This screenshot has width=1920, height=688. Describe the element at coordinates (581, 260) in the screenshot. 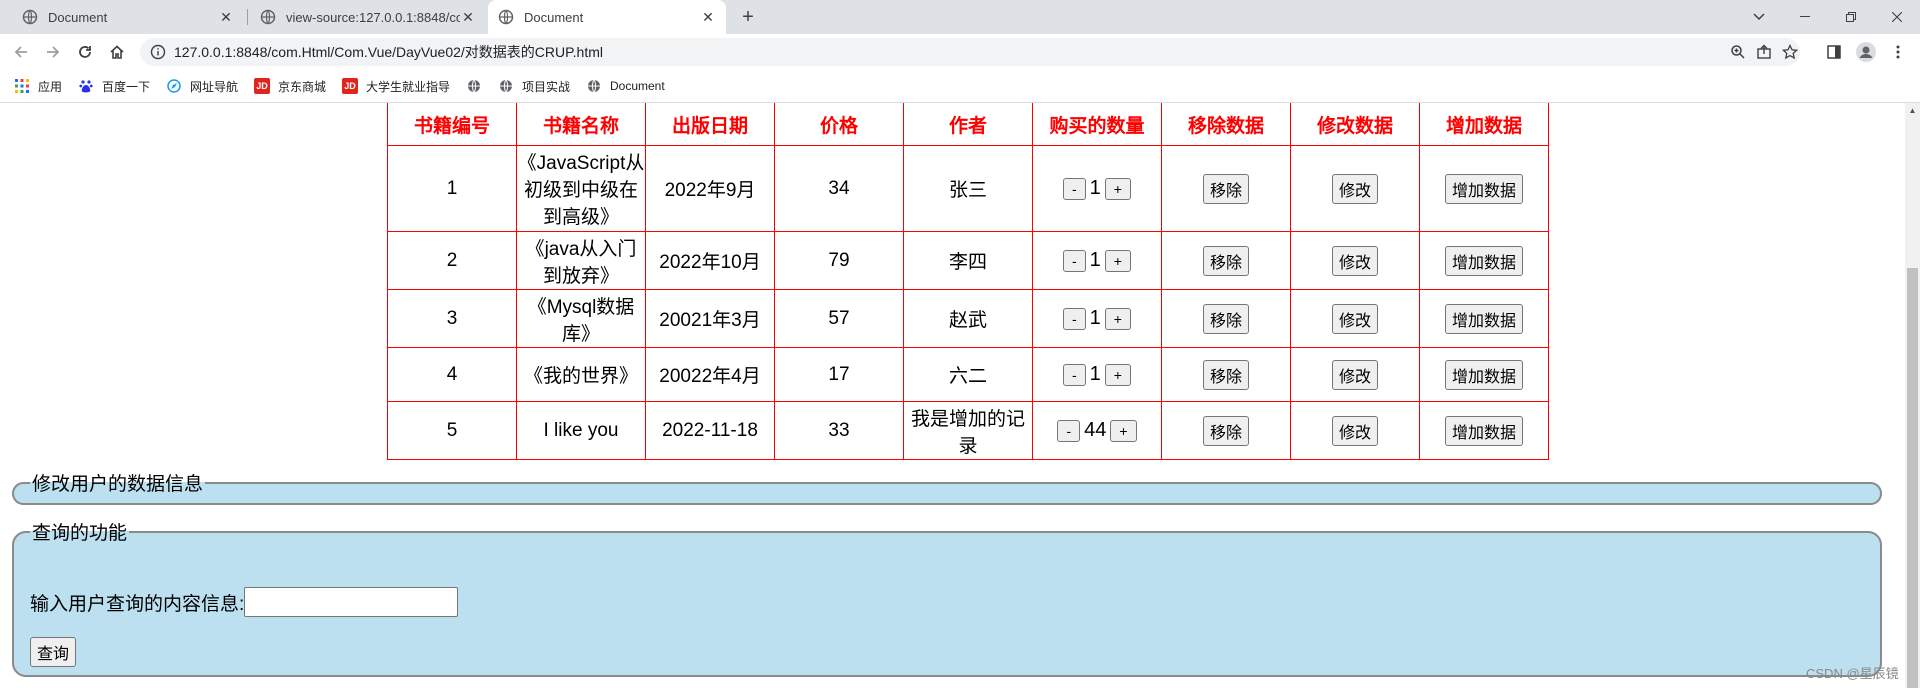

I see `cell-name: 《java从入门到放弃》` at that location.